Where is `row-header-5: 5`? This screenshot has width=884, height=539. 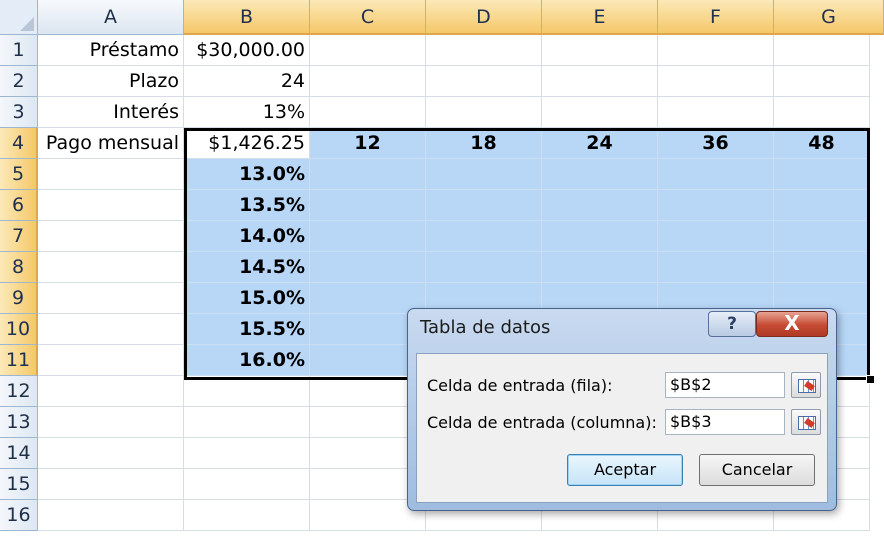 row-header-5: 5 is located at coordinates (19, 174).